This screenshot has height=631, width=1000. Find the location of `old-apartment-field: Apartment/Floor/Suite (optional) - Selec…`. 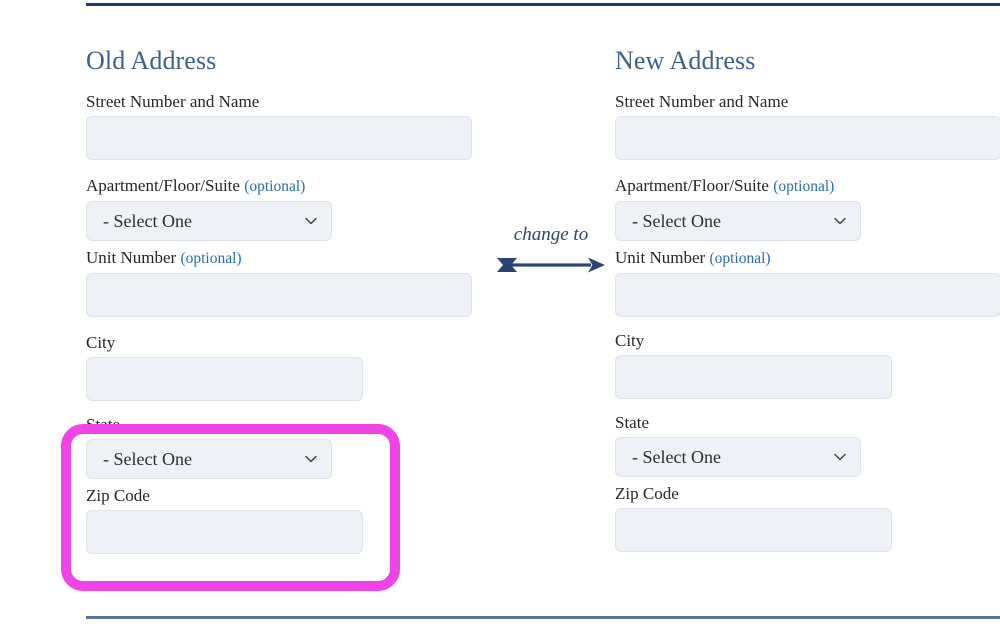

old-apartment-field: Apartment/Floor/Suite (optional) - Selec… is located at coordinates (281, 208).